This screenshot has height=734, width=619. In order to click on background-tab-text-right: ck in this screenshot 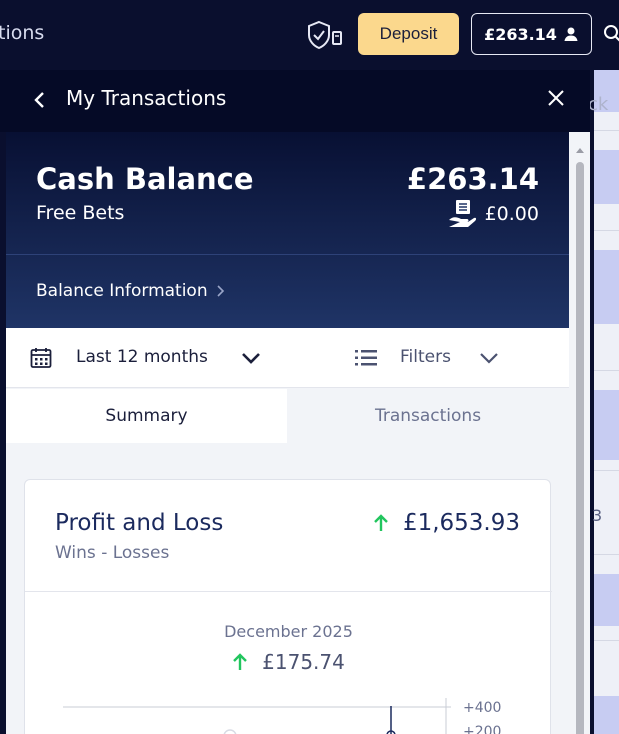, I will do `click(598, 104)`.